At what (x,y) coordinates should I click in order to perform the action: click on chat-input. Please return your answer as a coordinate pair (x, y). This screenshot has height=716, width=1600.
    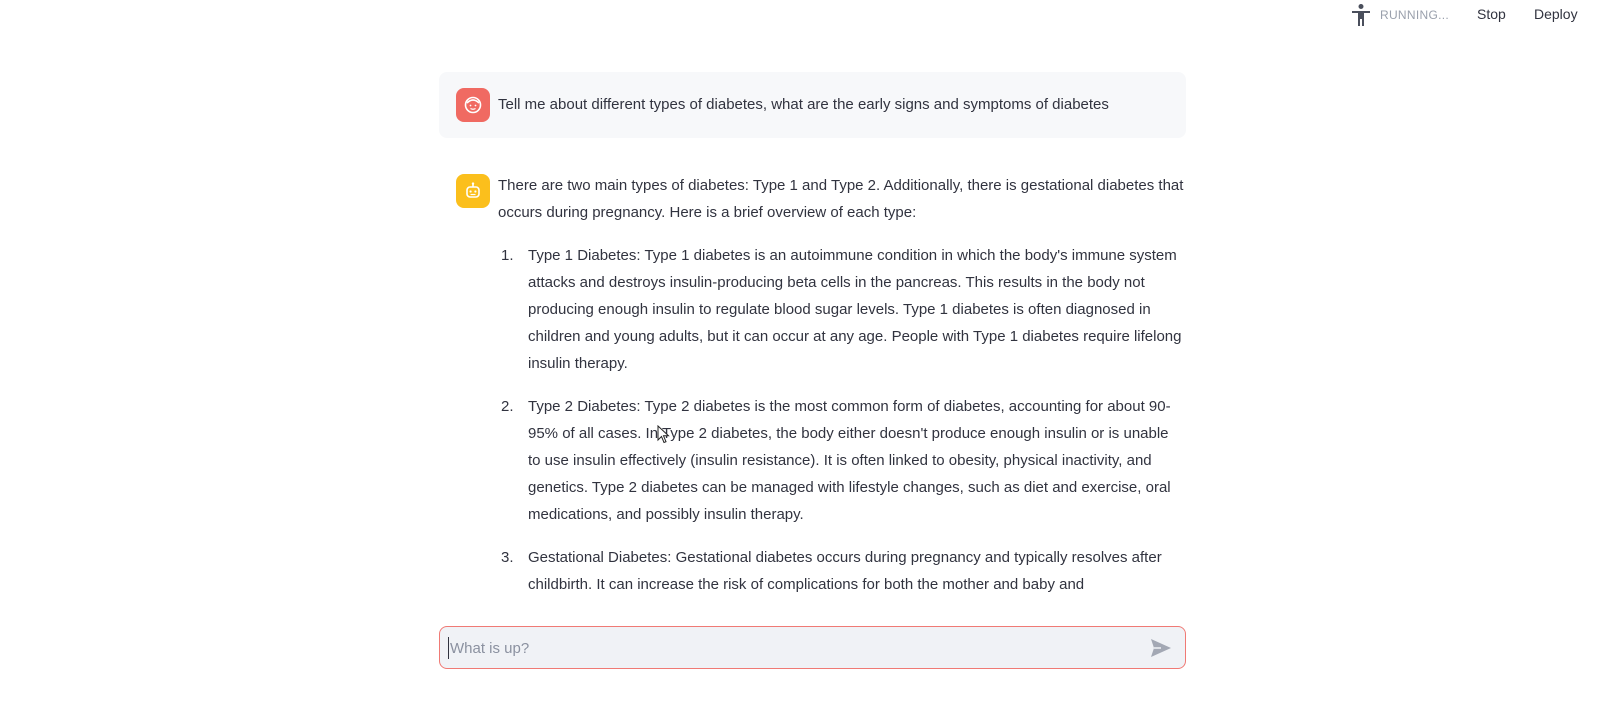
    Looking at the image, I should click on (788, 648).